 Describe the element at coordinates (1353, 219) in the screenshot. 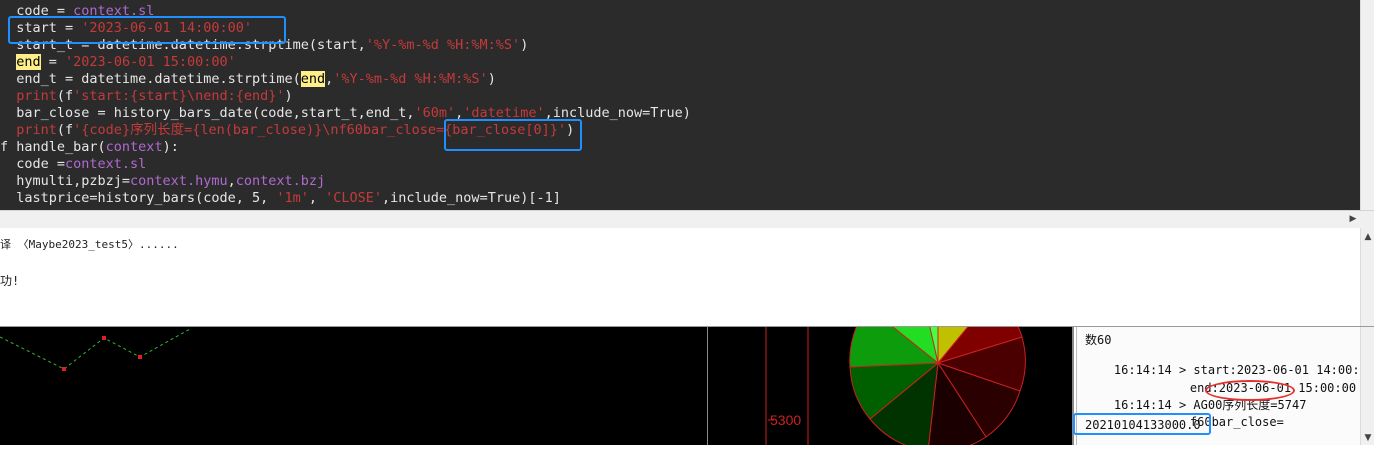

I see `scroll-right-arrow-icon: ▶` at that location.